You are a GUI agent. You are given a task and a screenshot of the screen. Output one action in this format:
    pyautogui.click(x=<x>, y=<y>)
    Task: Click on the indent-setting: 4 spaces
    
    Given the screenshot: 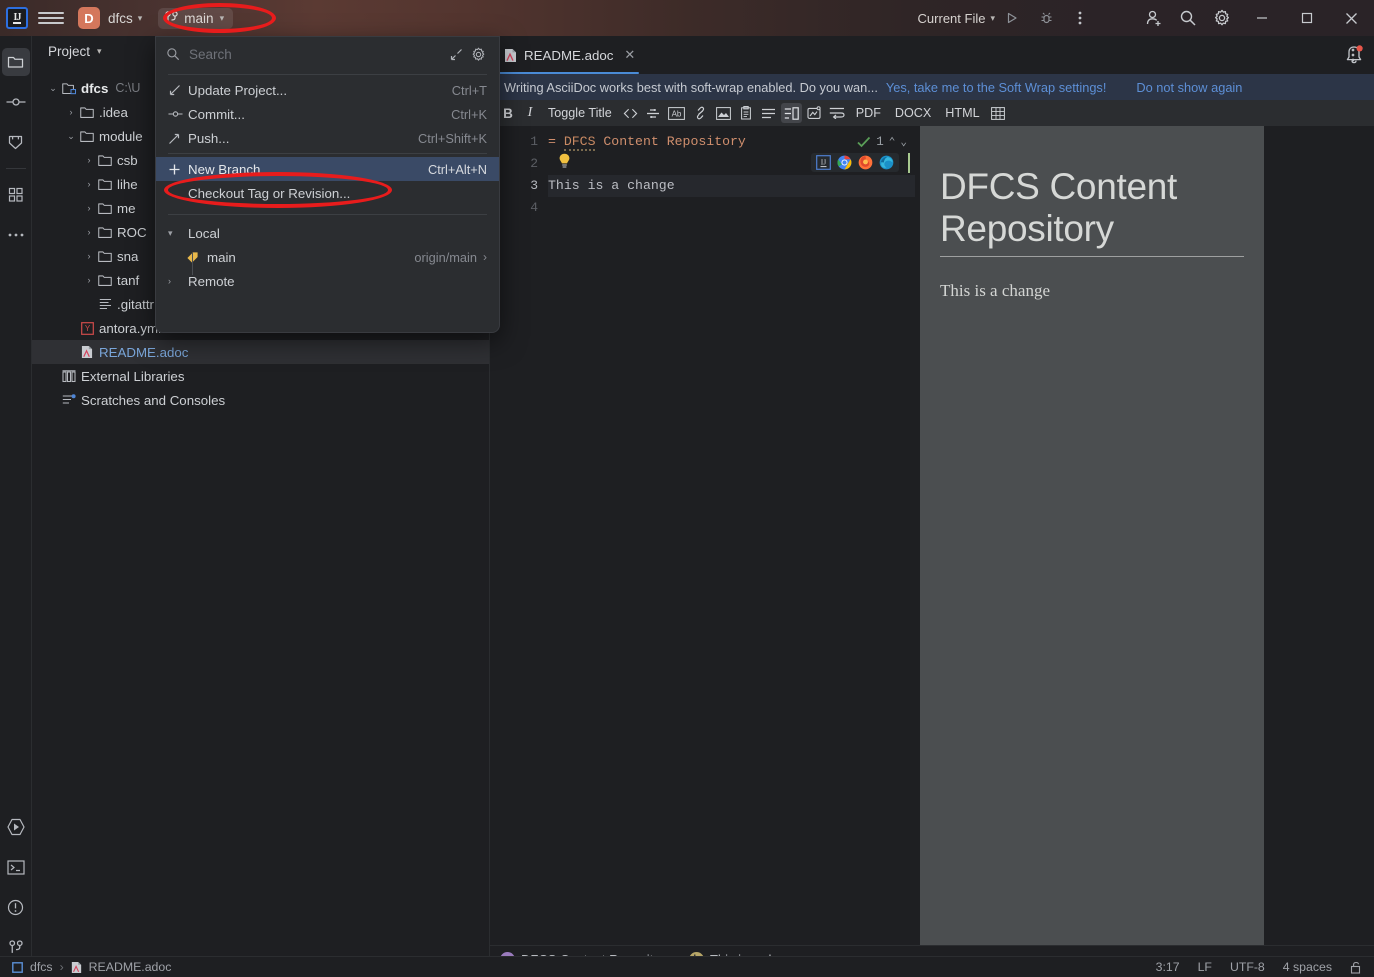 What is the action you would take?
    pyautogui.click(x=1307, y=967)
    